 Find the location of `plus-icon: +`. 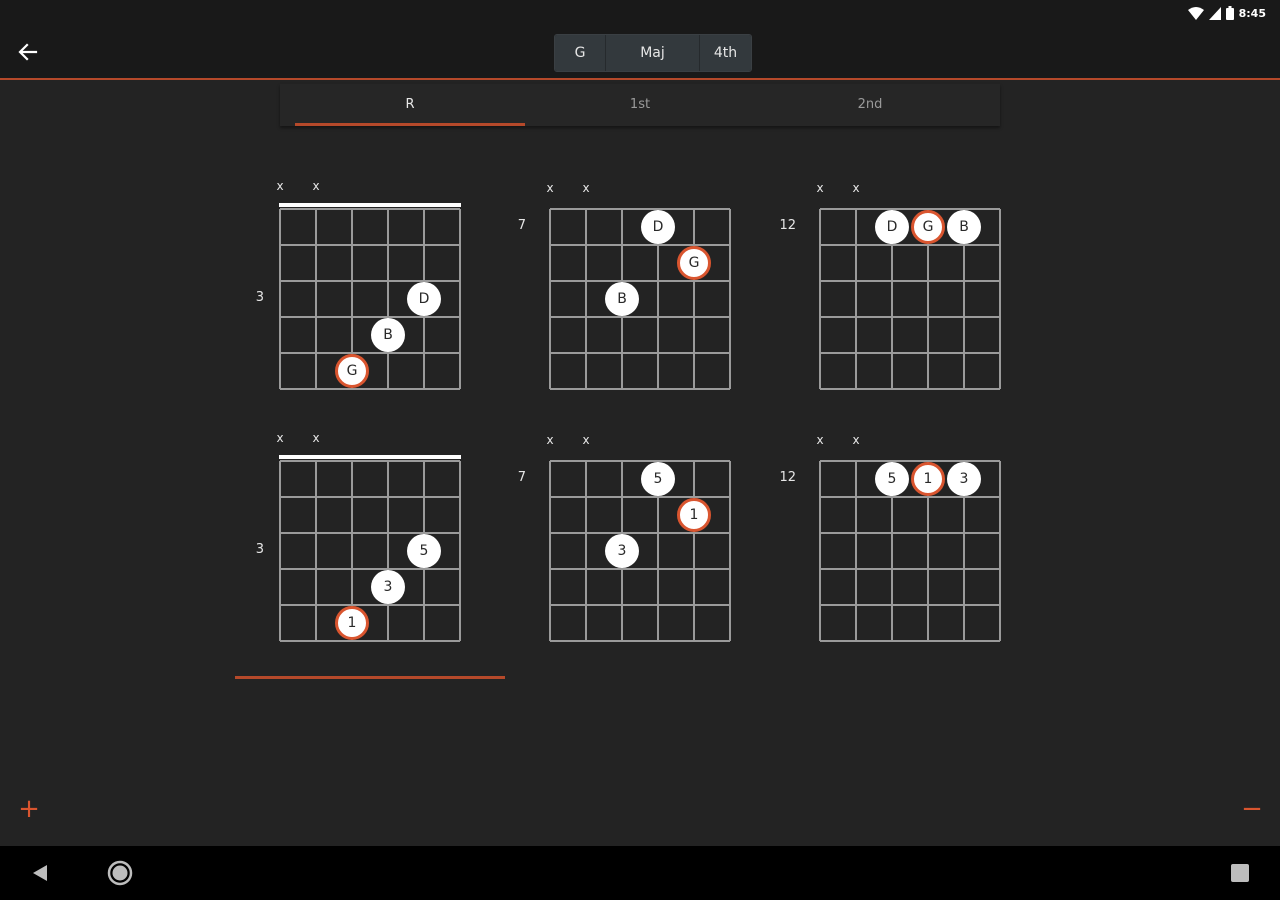

plus-icon: + is located at coordinates (29, 809).